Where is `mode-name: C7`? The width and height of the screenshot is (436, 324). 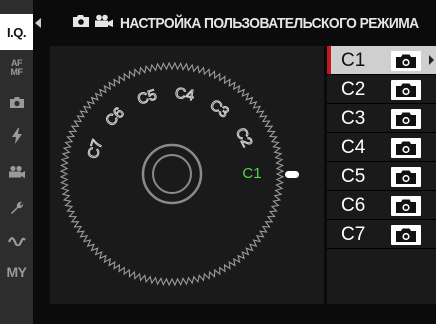 mode-name: C7 is located at coordinates (353, 234).